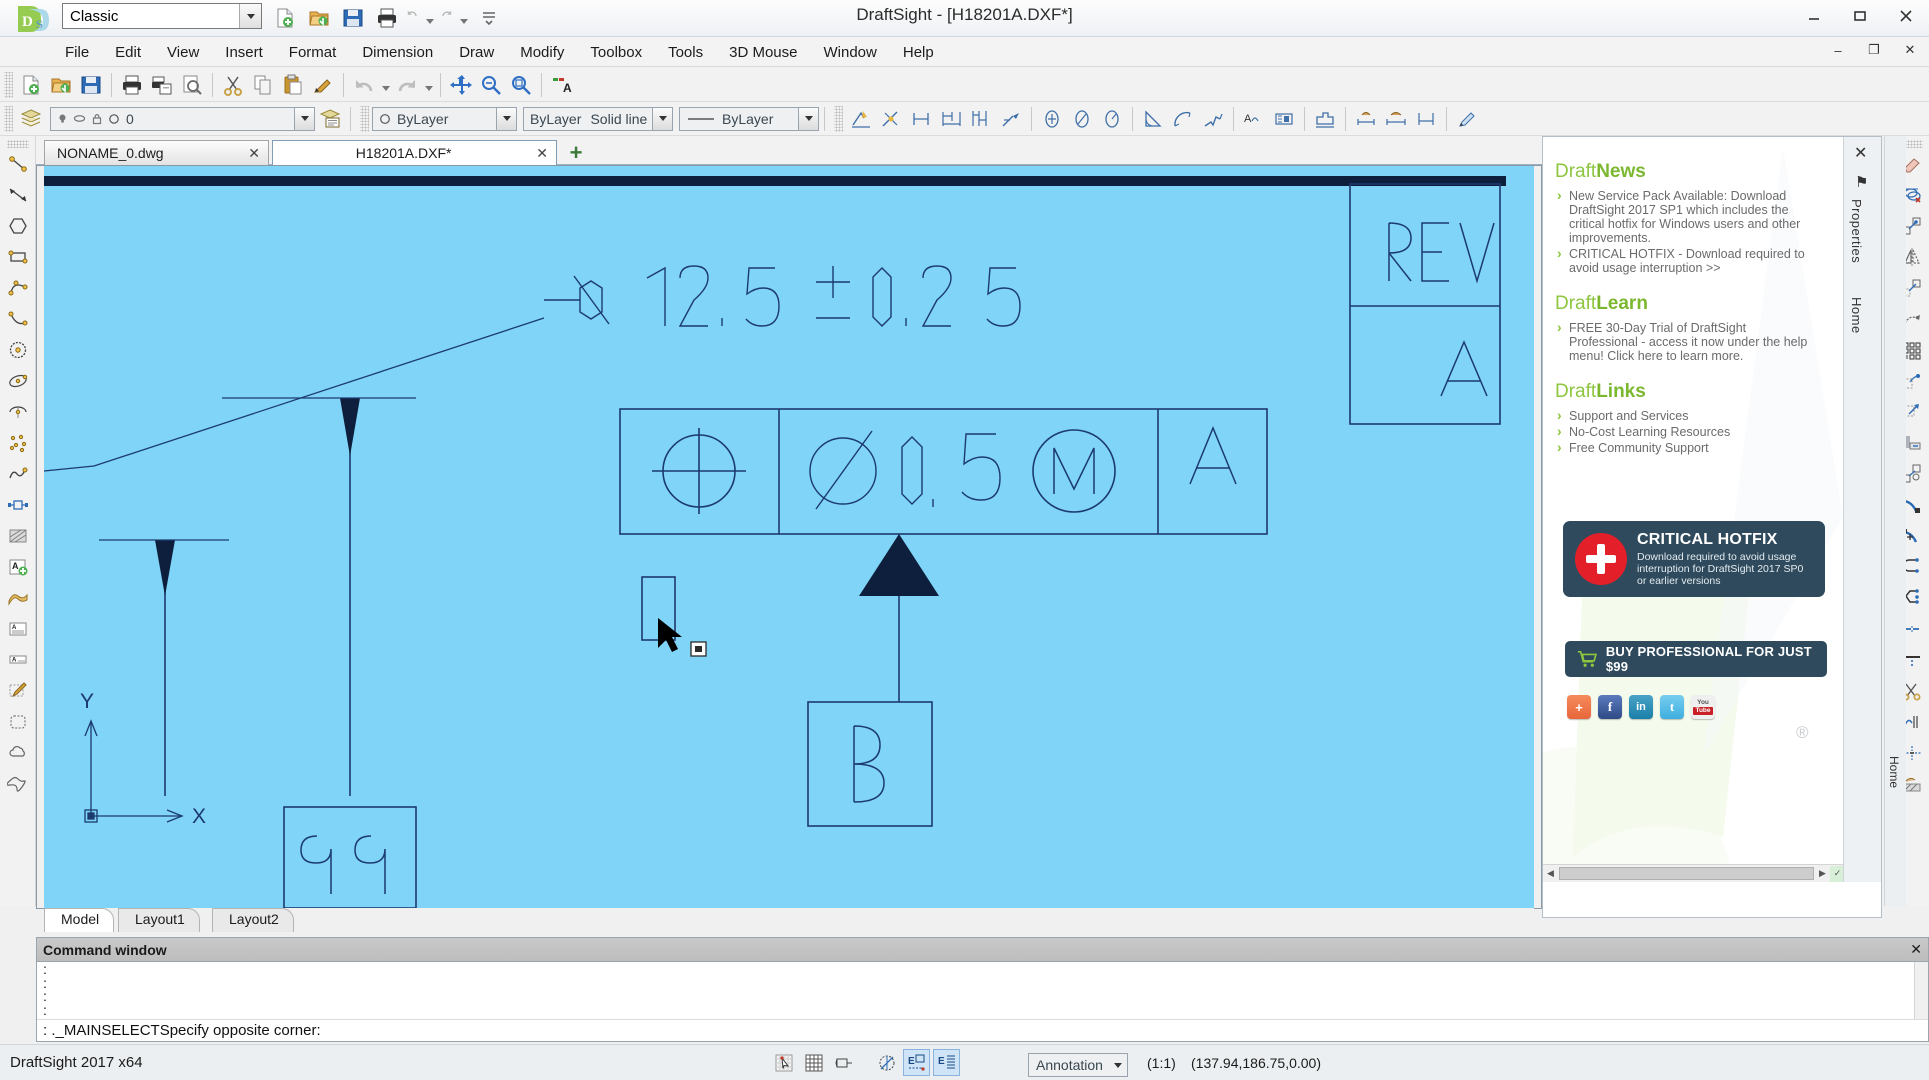 This screenshot has width=1929, height=1080. I want to click on pin-icon: ⚑, so click(1861, 182).